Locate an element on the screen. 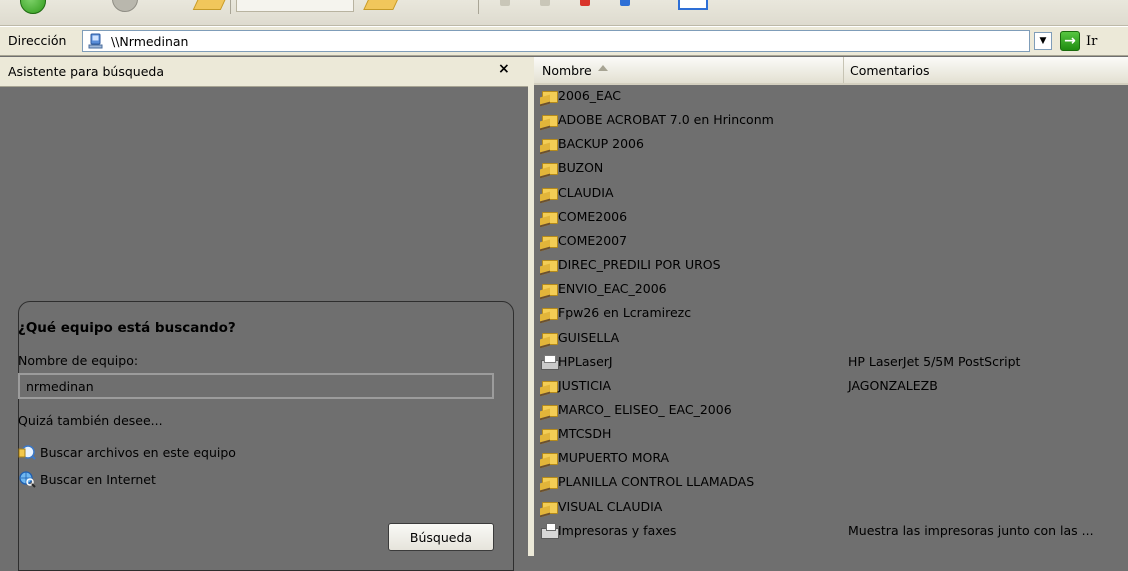 The height and width of the screenshot is (571, 1128). back-button-icon is located at coordinates (33, 7).